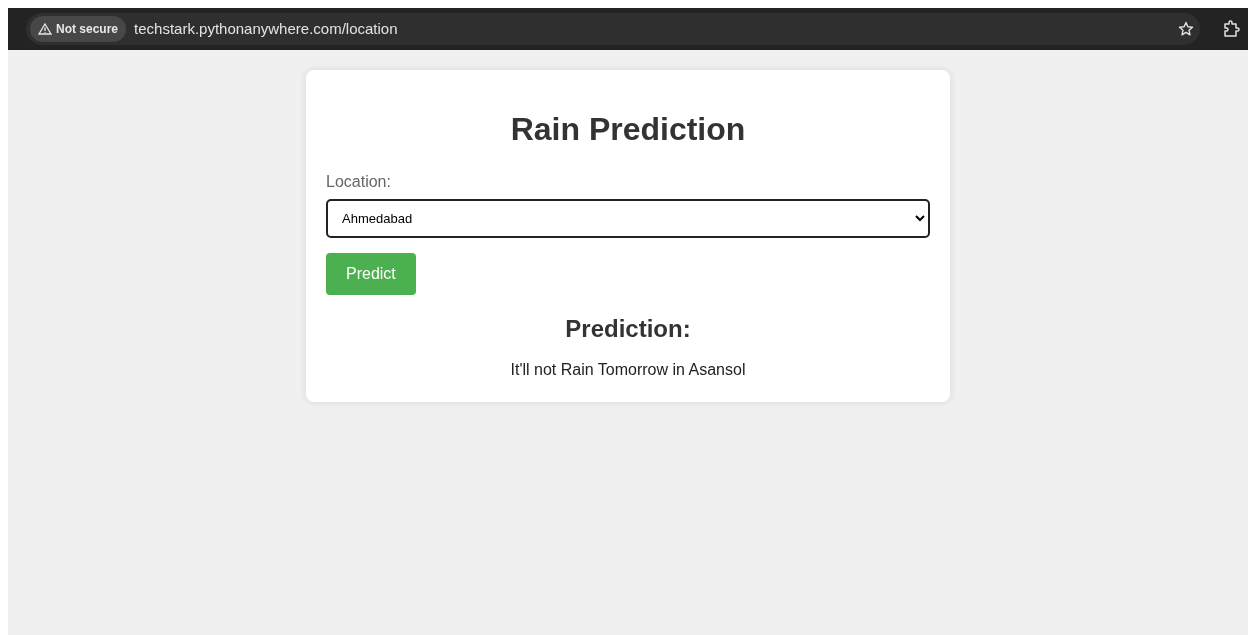 This screenshot has width=1248, height=635. I want to click on address-bar: Not secure techstark.pythonanywhere.com/location, so click(613, 29).